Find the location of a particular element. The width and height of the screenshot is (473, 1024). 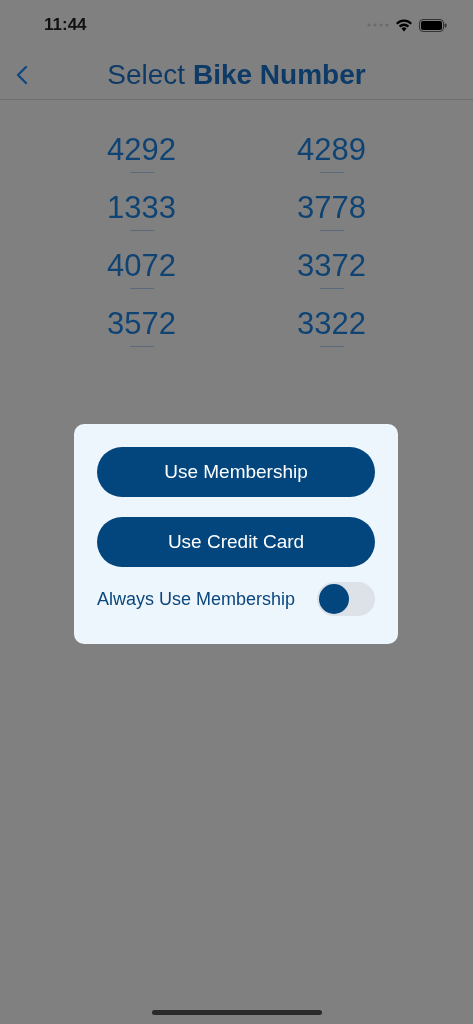

bike-number: 3572 is located at coordinates (141, 324).